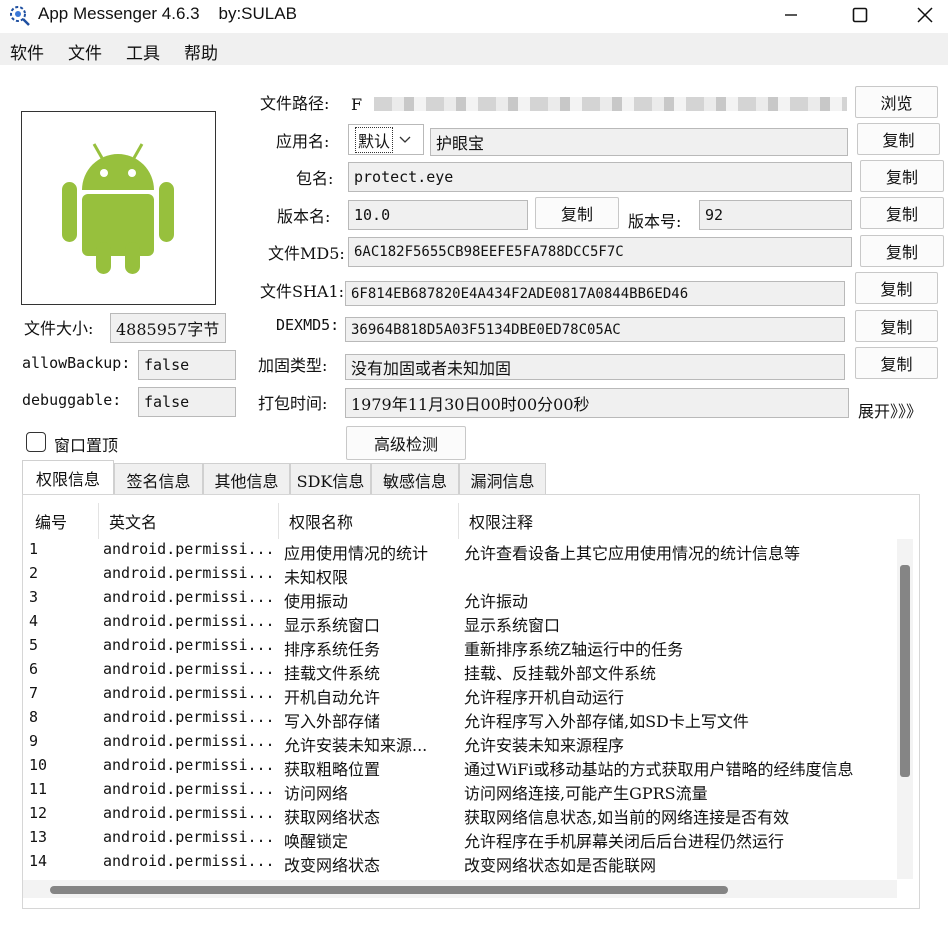  Describe the element at coordinates (316, 841) in the screenshot. I see `row-permission-name: 唤醒锁定` at that location.